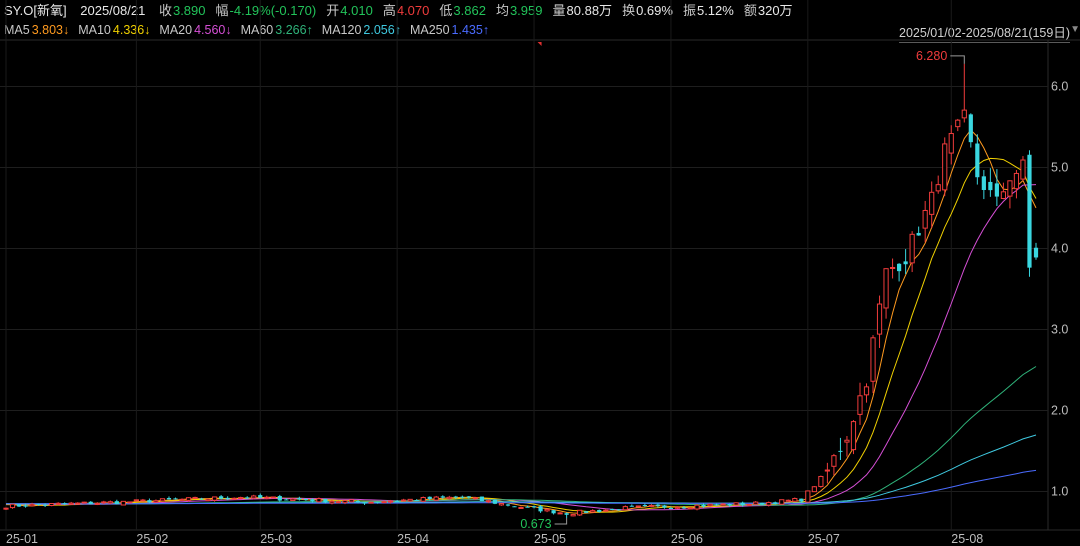  Describe the element at coordinates (957, 59) in the screenshot. I see `max-leader-line` at that location.